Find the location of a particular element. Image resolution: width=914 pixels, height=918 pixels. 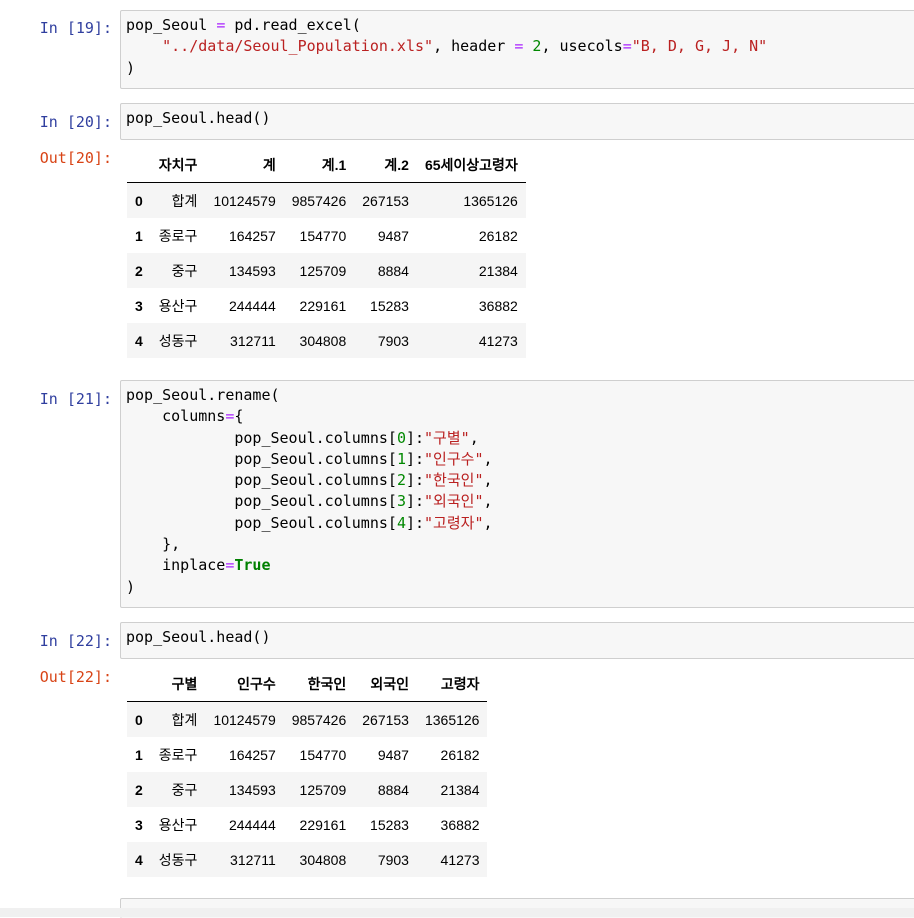

code-token: "한국인" is located at coordinates (454, 480).